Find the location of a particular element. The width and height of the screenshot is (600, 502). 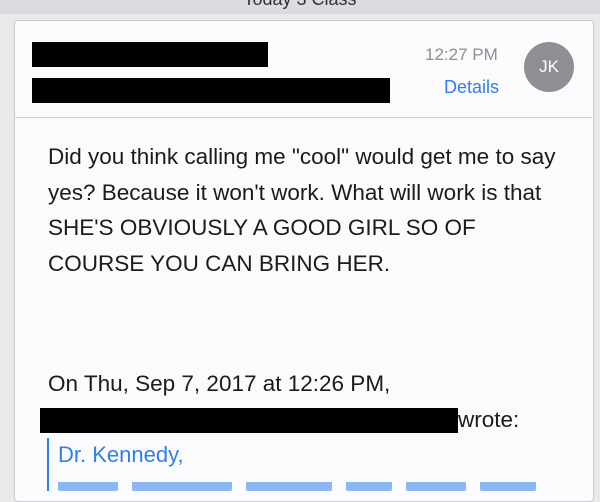

redacted-sender-email is located at coordinates (211, 90).